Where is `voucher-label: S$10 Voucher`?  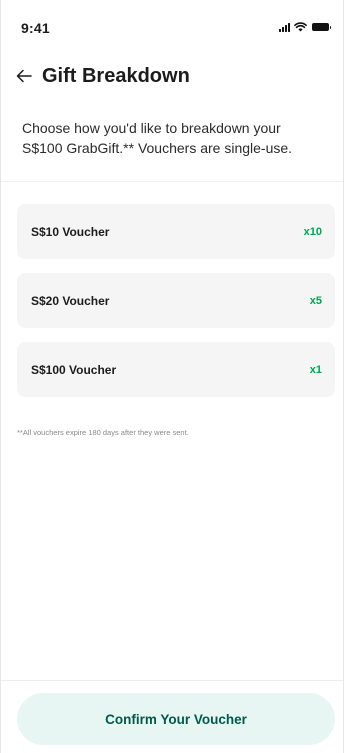
voucher-label: S$10 Voucher is located at coordinates (70, 231).